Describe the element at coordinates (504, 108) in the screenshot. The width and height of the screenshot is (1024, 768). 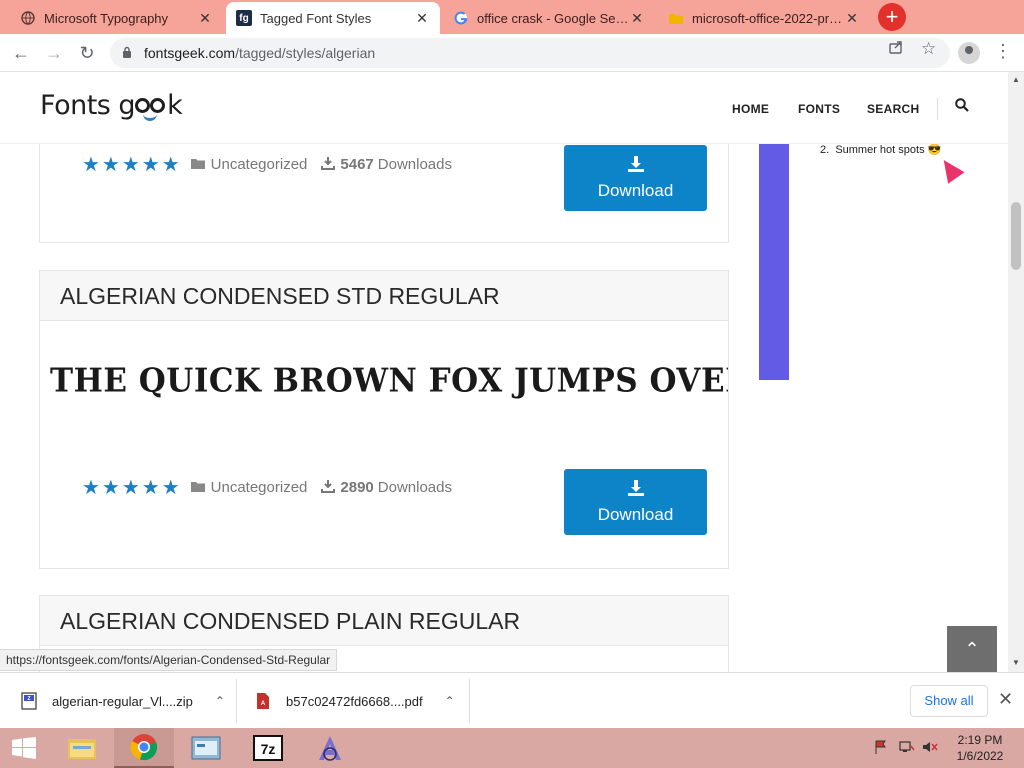
I see `site-header: Fonts g k HOME FONTS SEARCH` at that location.